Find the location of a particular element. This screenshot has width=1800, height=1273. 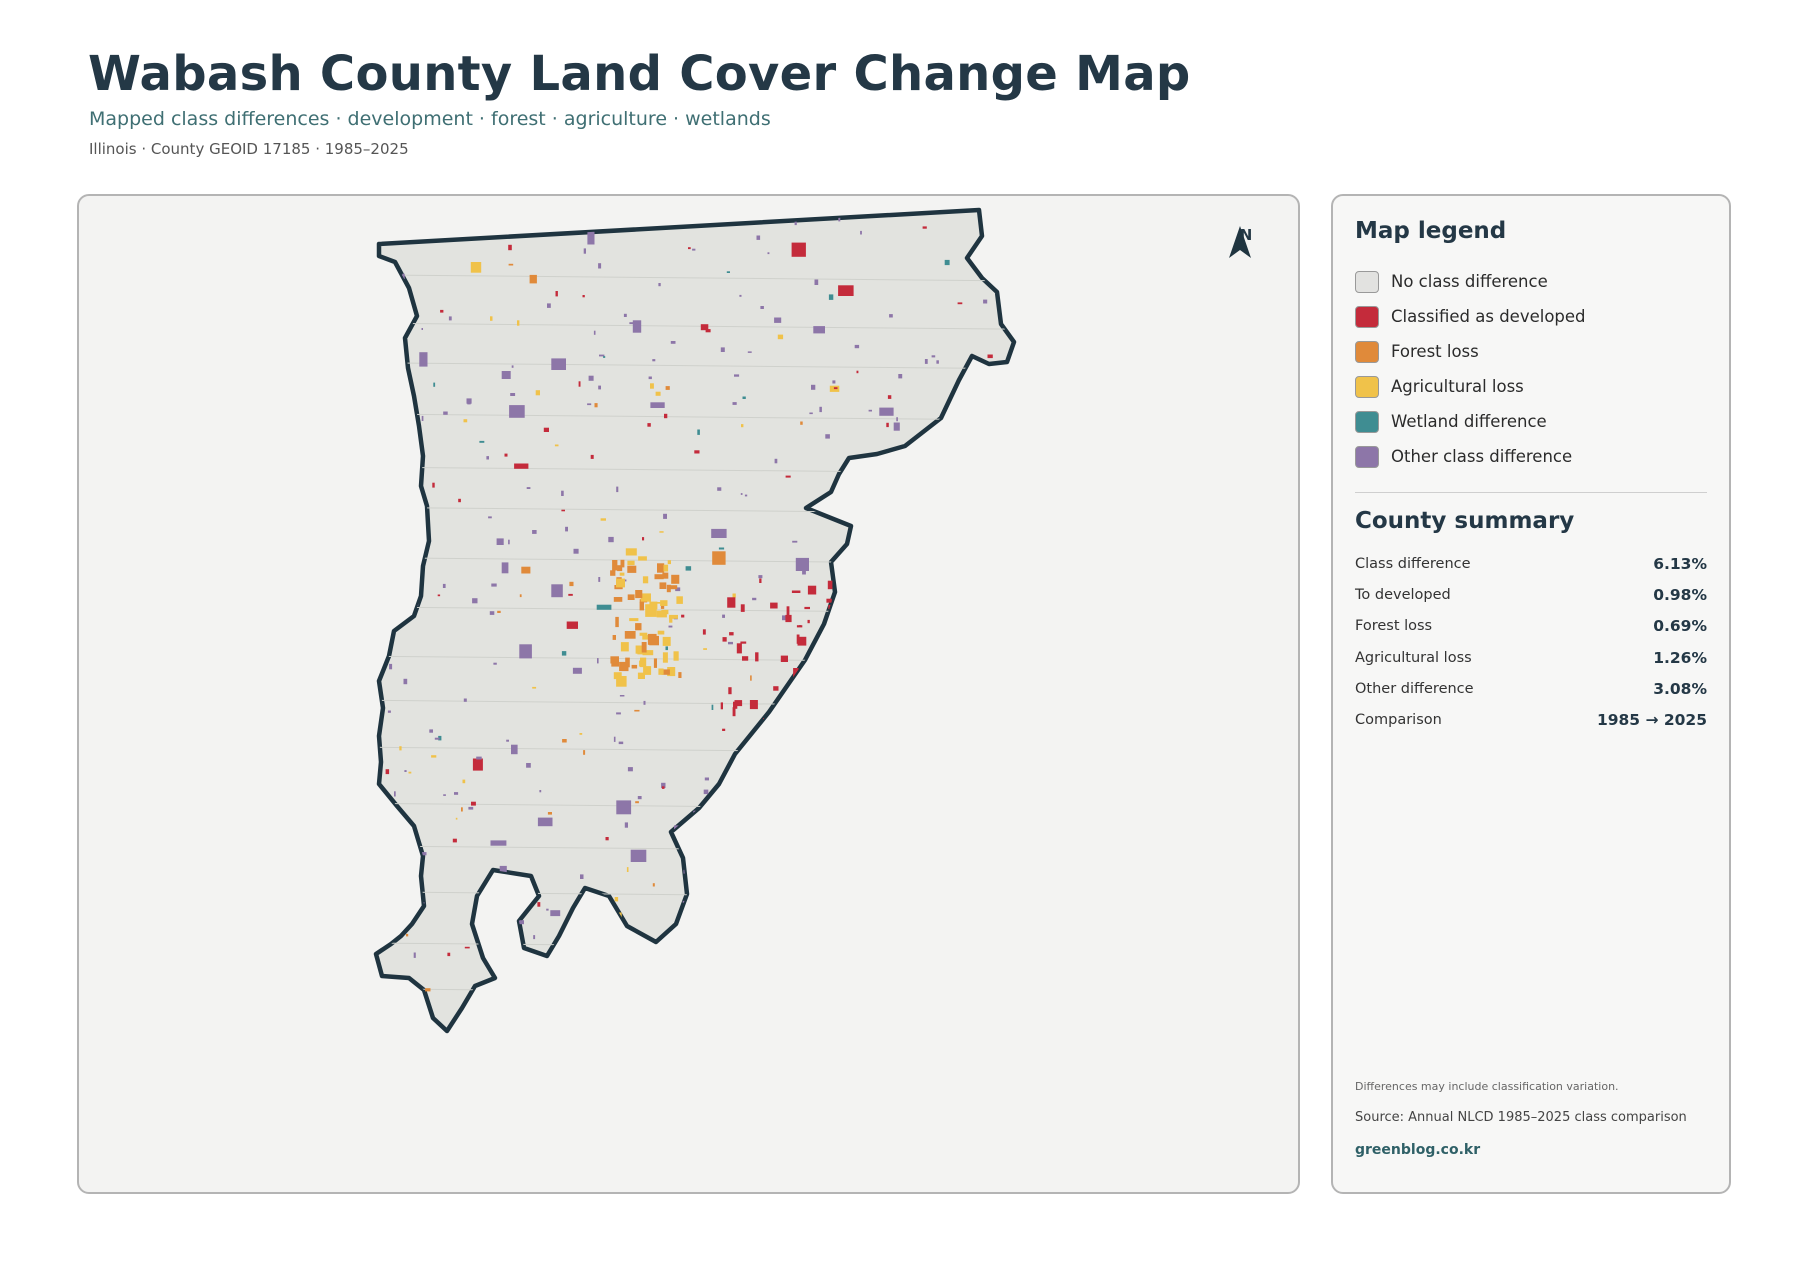

legend-swatch is located at coordinates (1367, 421).